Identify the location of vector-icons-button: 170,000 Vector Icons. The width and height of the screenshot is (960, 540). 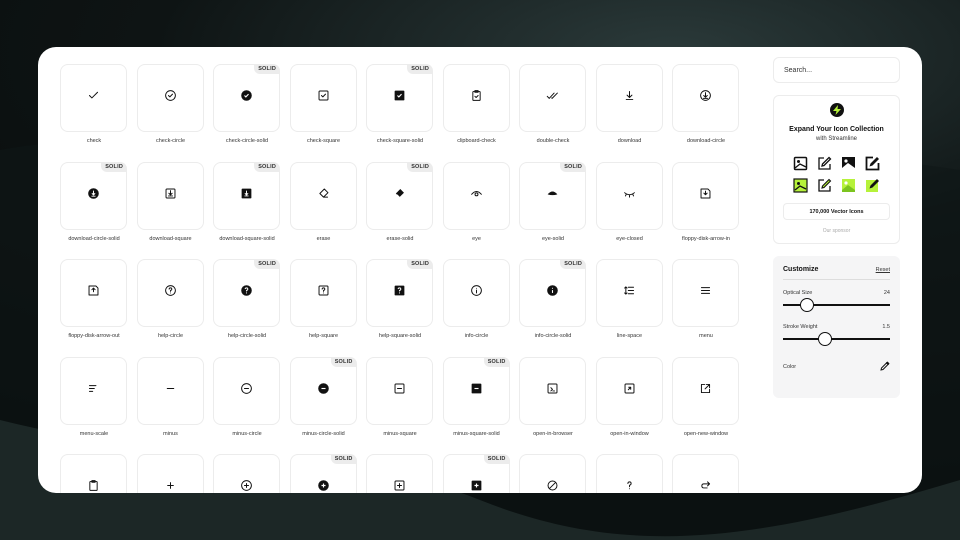
(836, 211).